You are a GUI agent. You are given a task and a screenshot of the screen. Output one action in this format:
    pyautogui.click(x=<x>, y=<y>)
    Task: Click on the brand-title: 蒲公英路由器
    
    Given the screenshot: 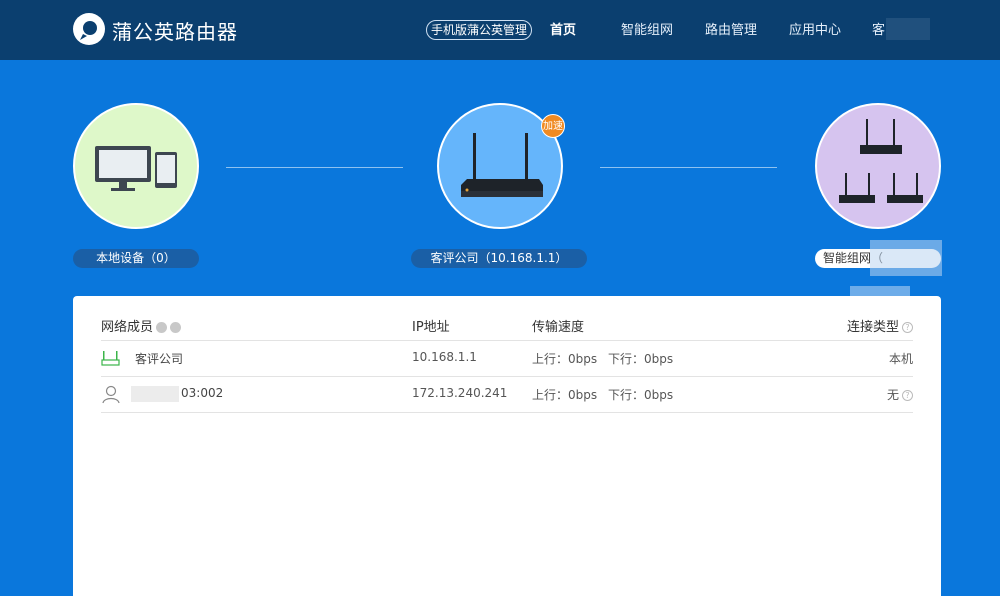 What is the action you would take?
    pyautogui.click(x=175, y=30)
    